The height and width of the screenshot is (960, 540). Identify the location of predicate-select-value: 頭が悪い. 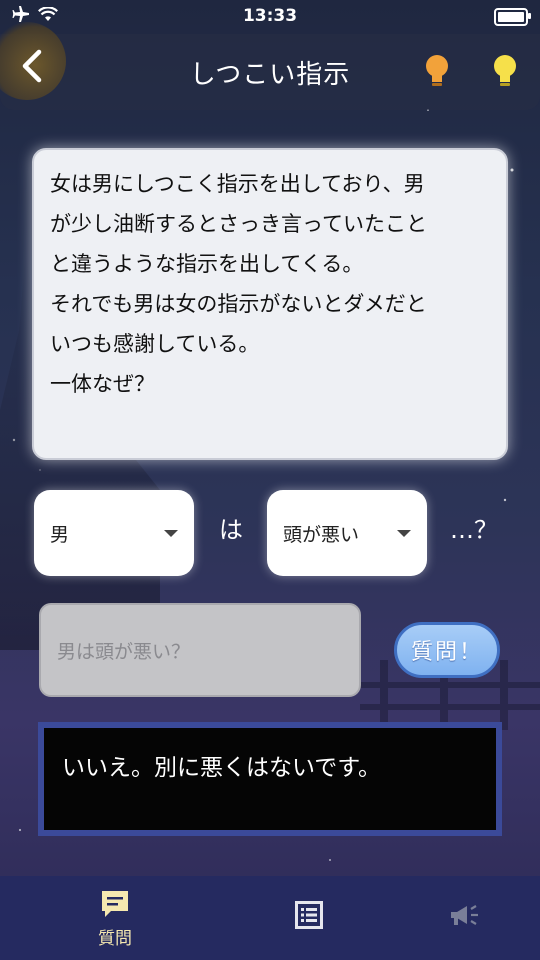
(321, 534).